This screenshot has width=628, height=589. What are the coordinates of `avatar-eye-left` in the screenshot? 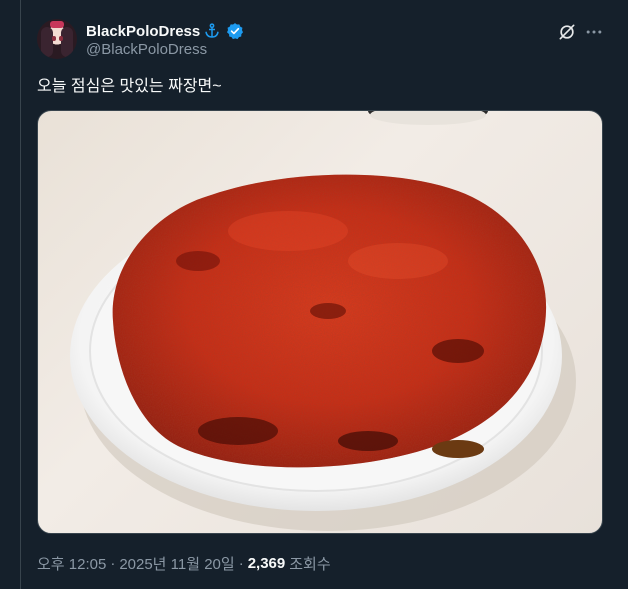 It's located at (54, 38).